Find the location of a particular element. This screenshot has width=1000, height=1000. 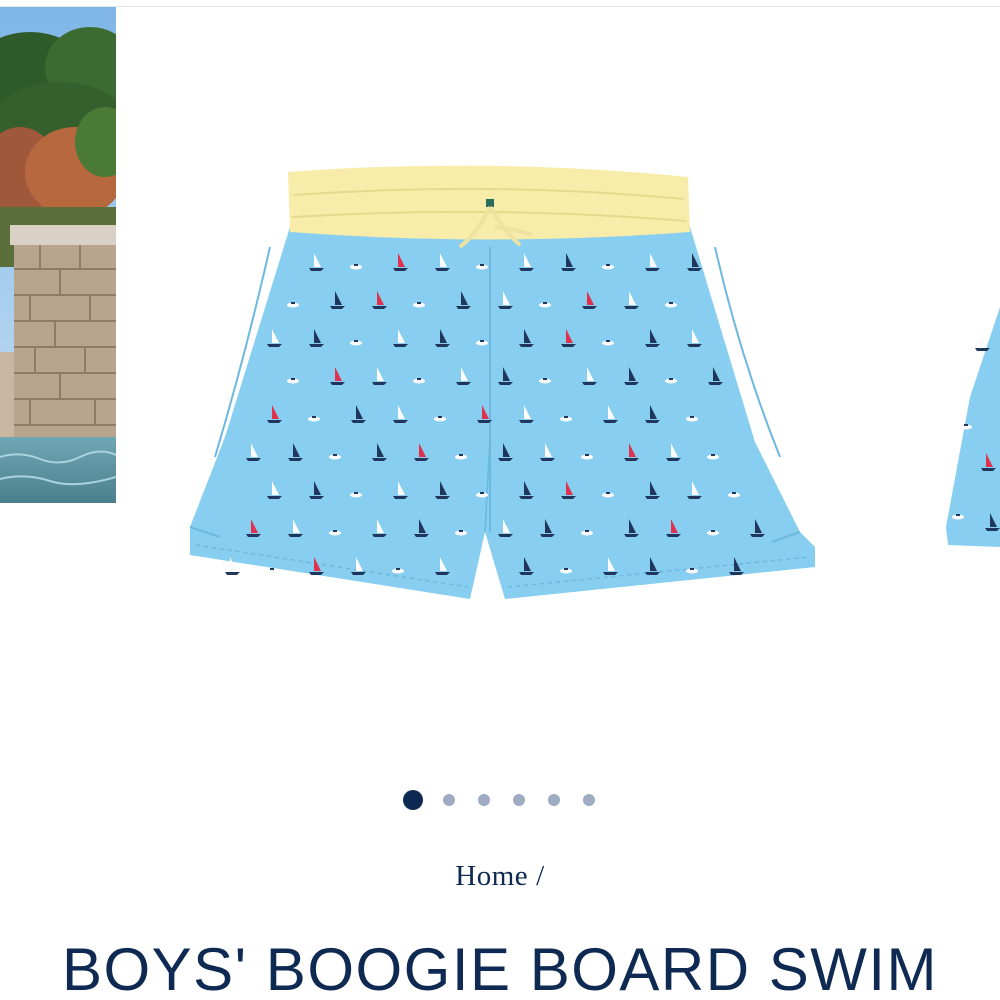

header-divider is located at coordinates (500, 3).